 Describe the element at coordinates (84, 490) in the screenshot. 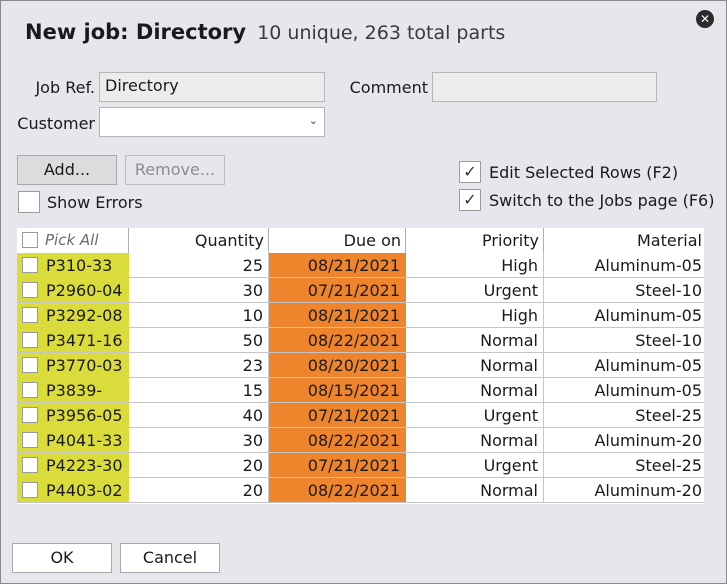

I see `part-number: P4403-02` at that location.